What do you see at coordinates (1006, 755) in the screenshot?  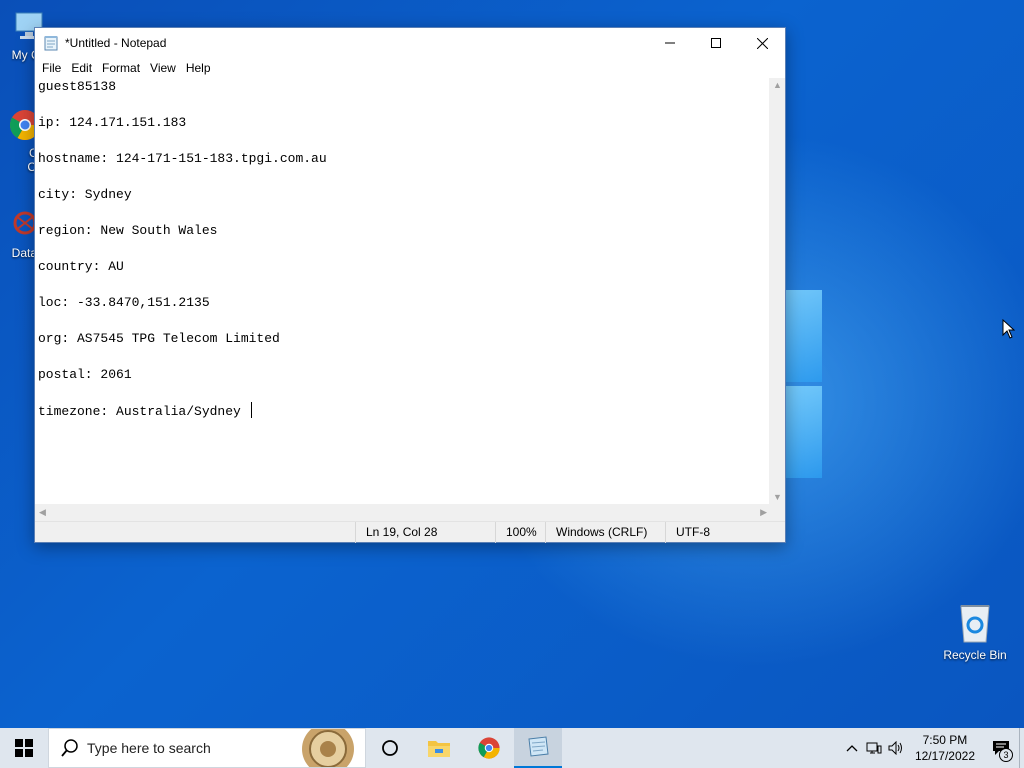 I see `notification-count-badge: 3` at bounding box center [1006, 755].